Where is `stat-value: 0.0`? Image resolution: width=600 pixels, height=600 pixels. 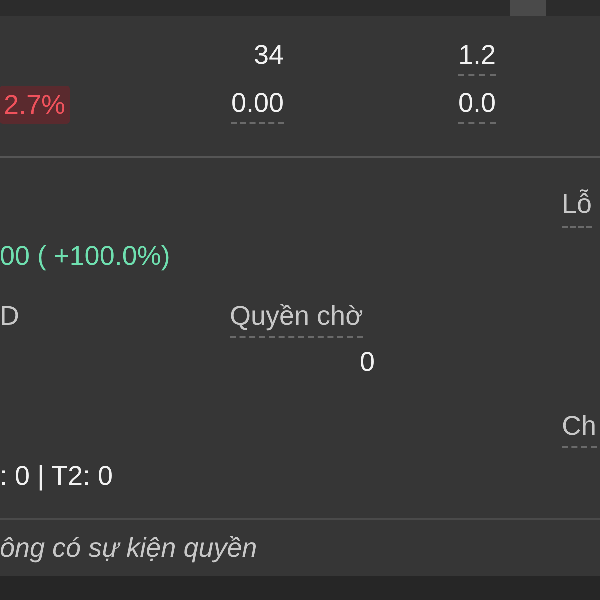 stat-value: 0.0 is located at coordinates (477, 105).